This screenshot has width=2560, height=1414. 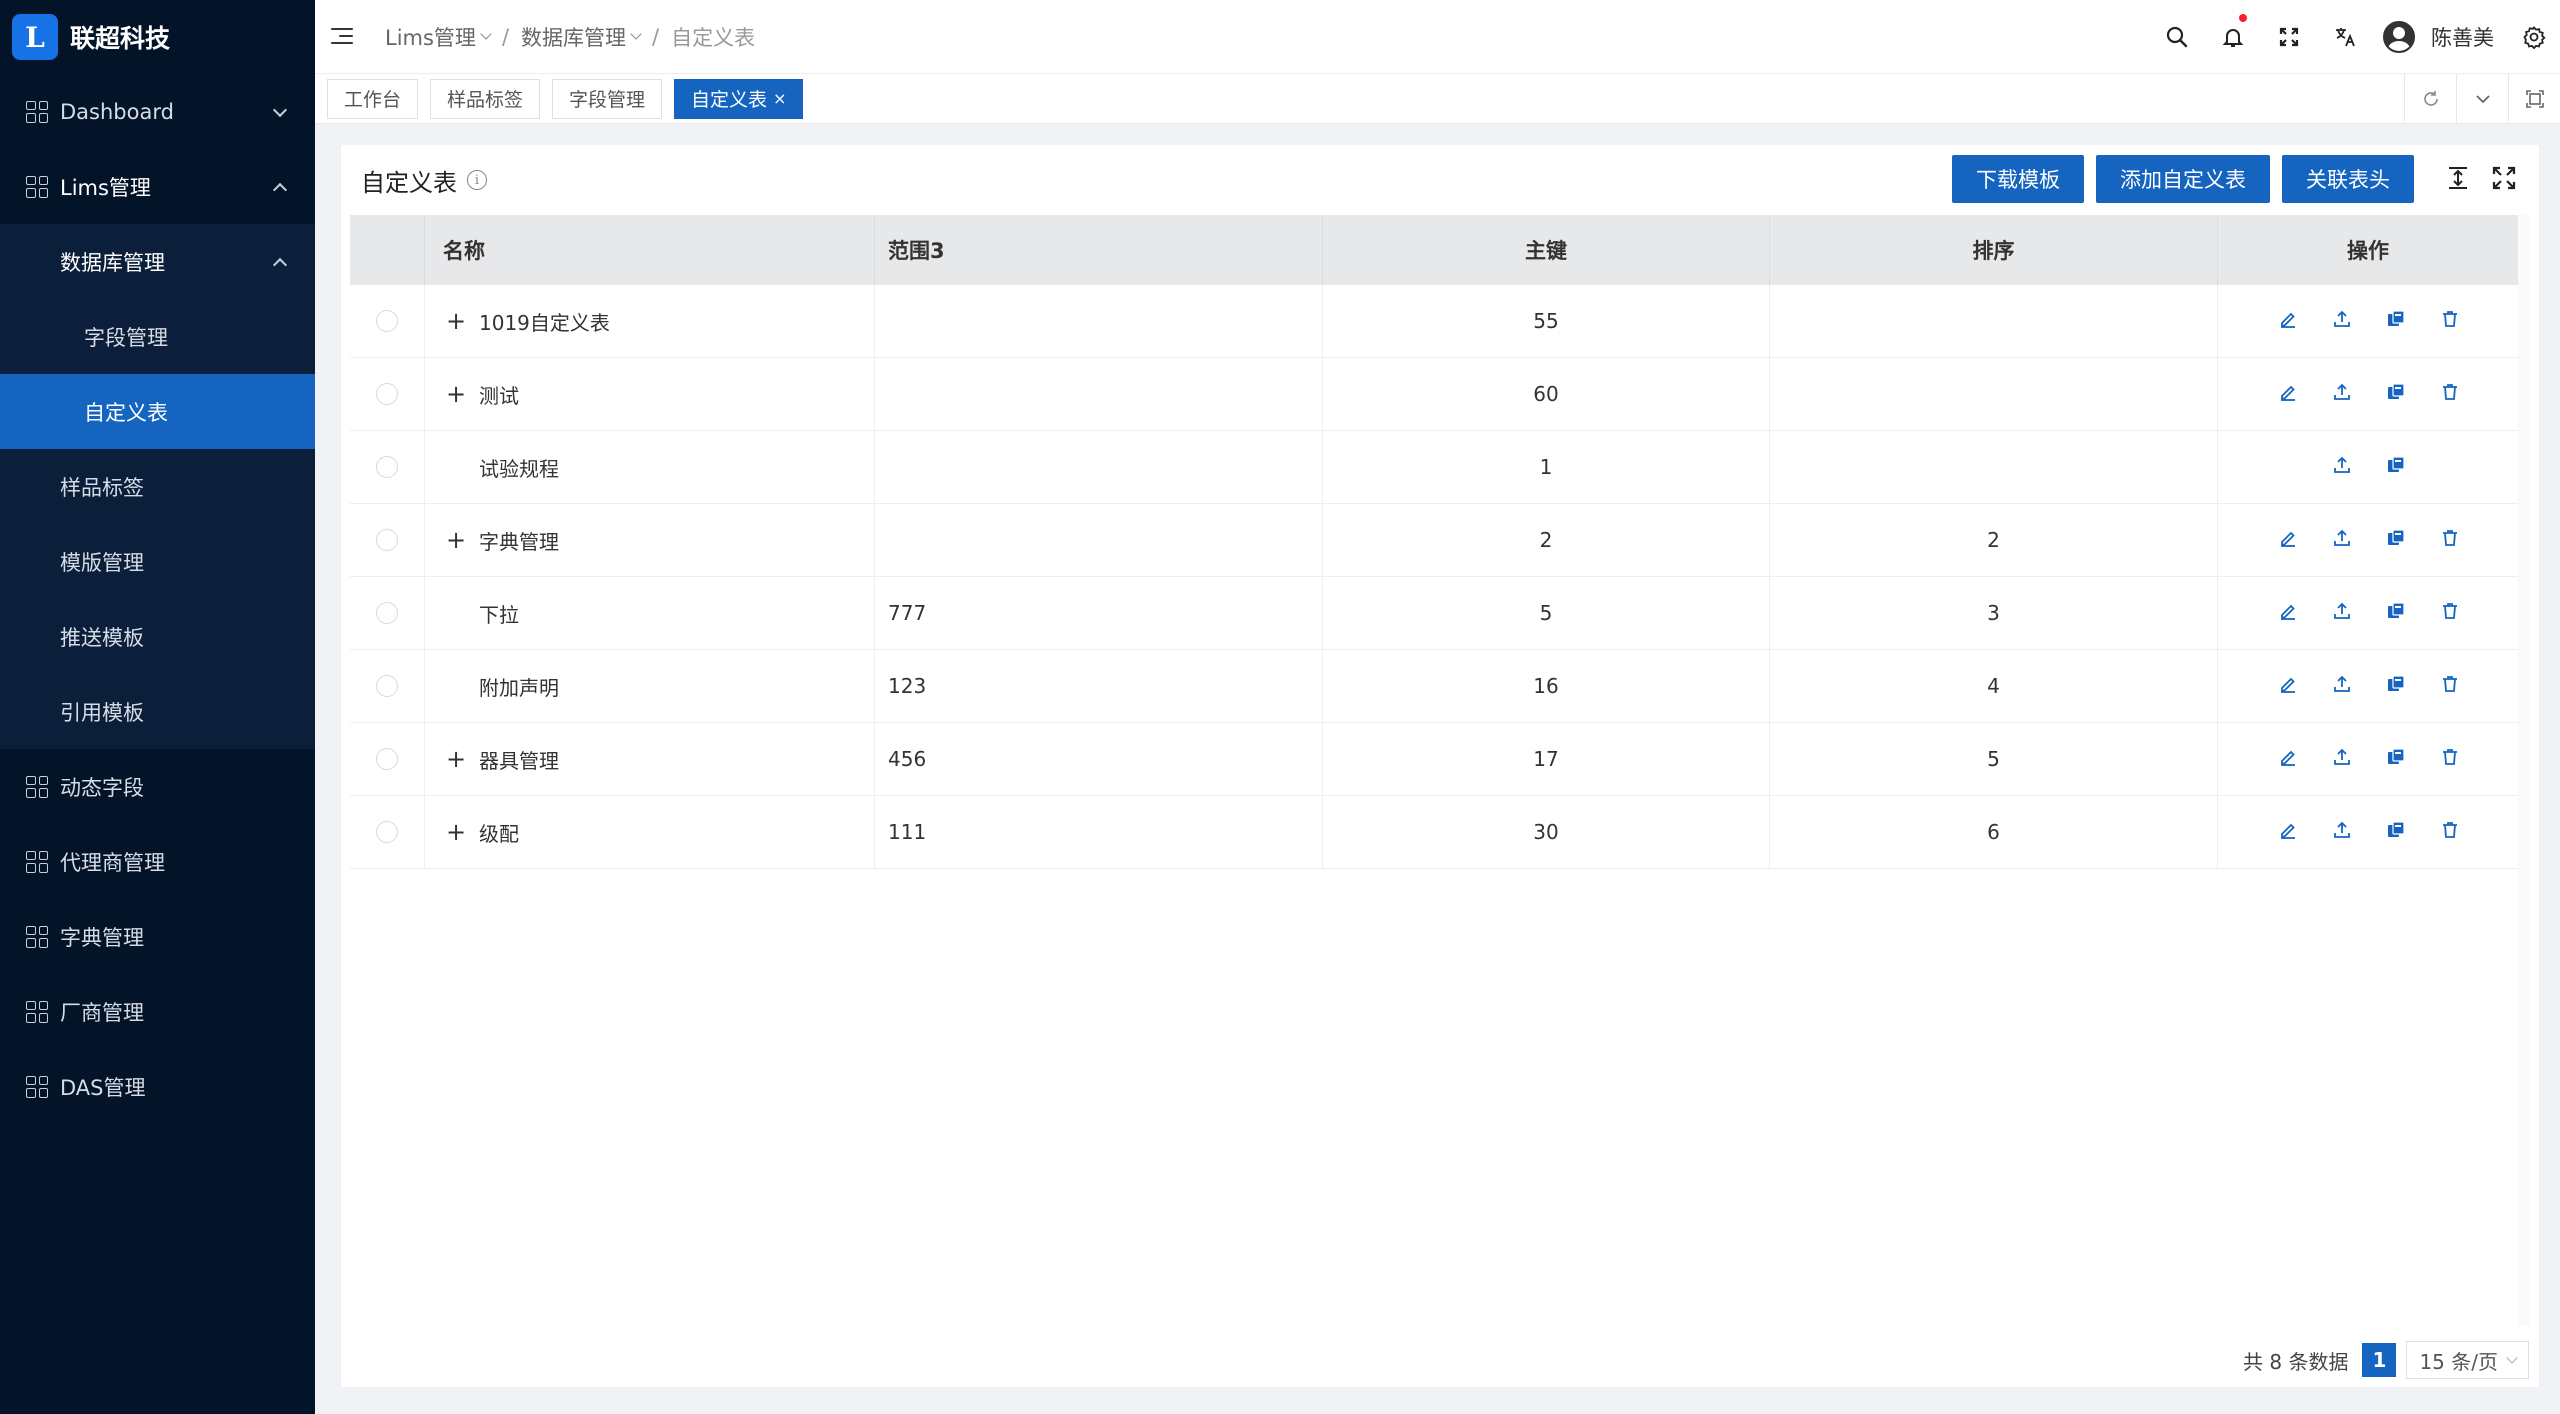 What do you see at coordinates (157, 37) in the screenshot?
I see `logo: L 联超科技` at bounding box center [157, 37].